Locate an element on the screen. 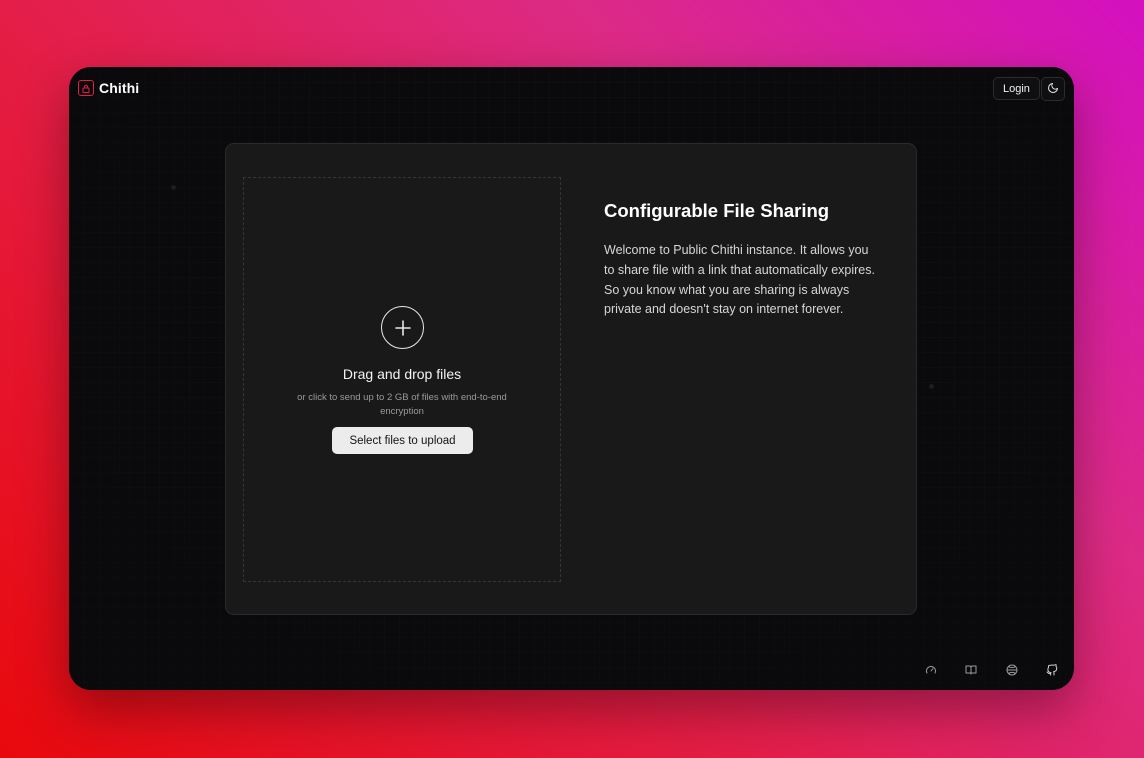 The image size is (1144, 758). brand: Chithi is located at coordinates (108, 88).